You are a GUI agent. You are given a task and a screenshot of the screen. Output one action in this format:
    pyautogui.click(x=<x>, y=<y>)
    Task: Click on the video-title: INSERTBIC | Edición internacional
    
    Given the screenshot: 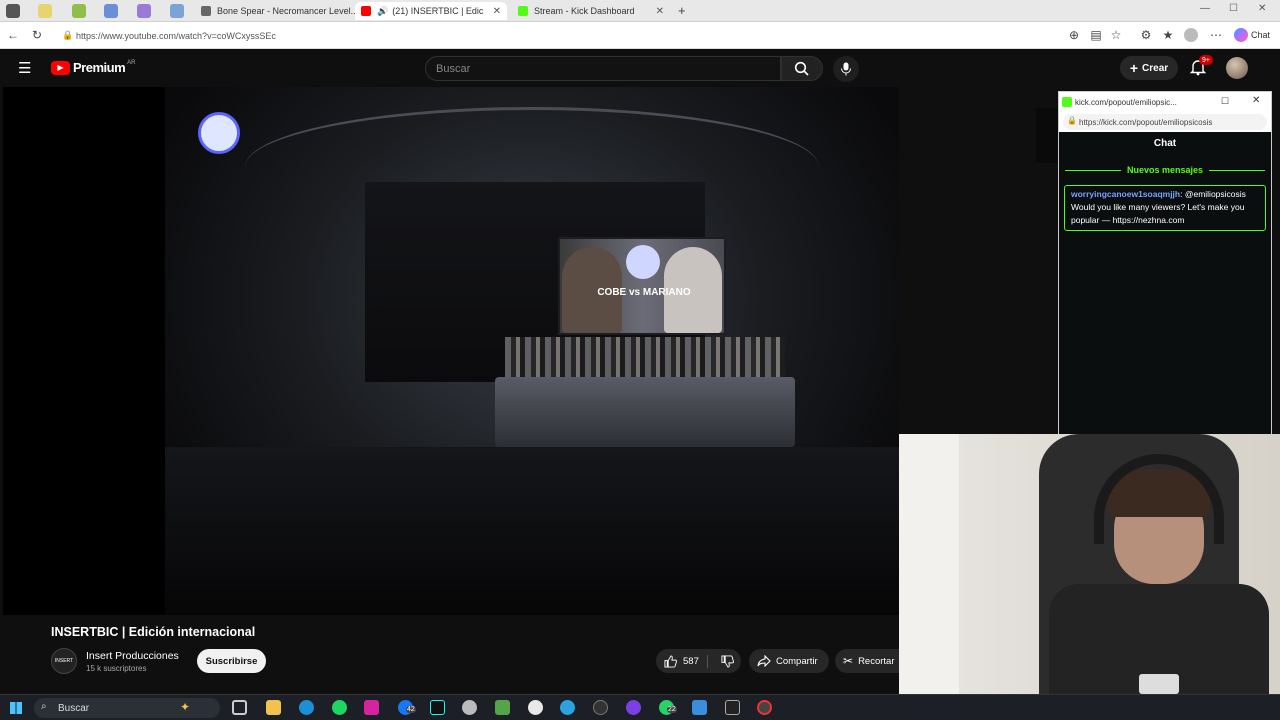 What is the action you would take?
    pyautogui.click(x=153, y=632)
    